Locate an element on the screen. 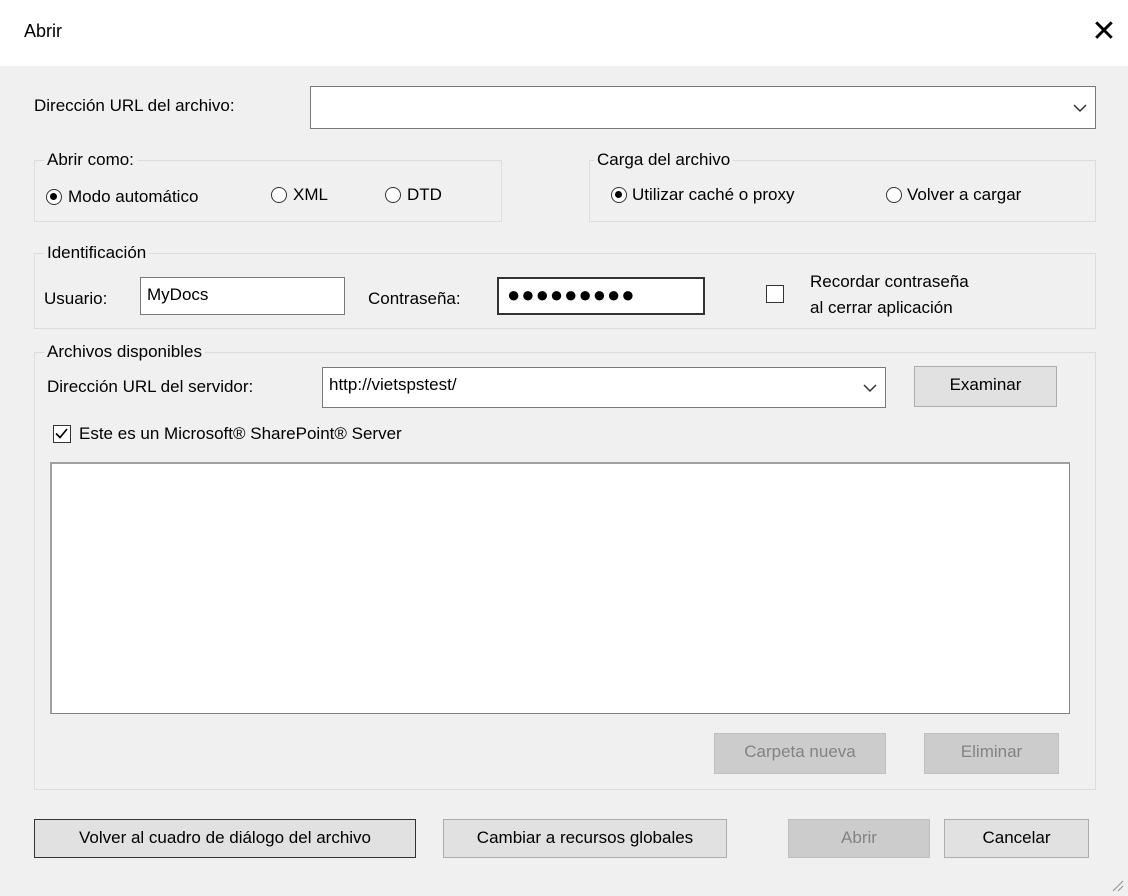 The height and width of the screenshot is (896, 1128). password-label: Contraseña: is located at coordinates (414, 298).